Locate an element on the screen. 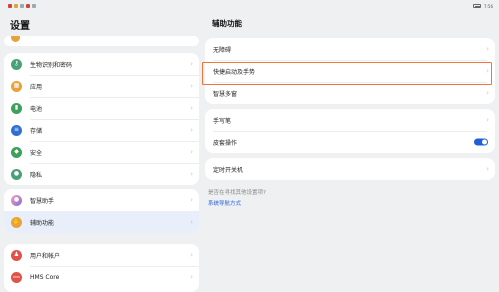 The height and width of the screenshot is (292, 499). item-label: 定时开关机 is located at coordinates (228, 170).